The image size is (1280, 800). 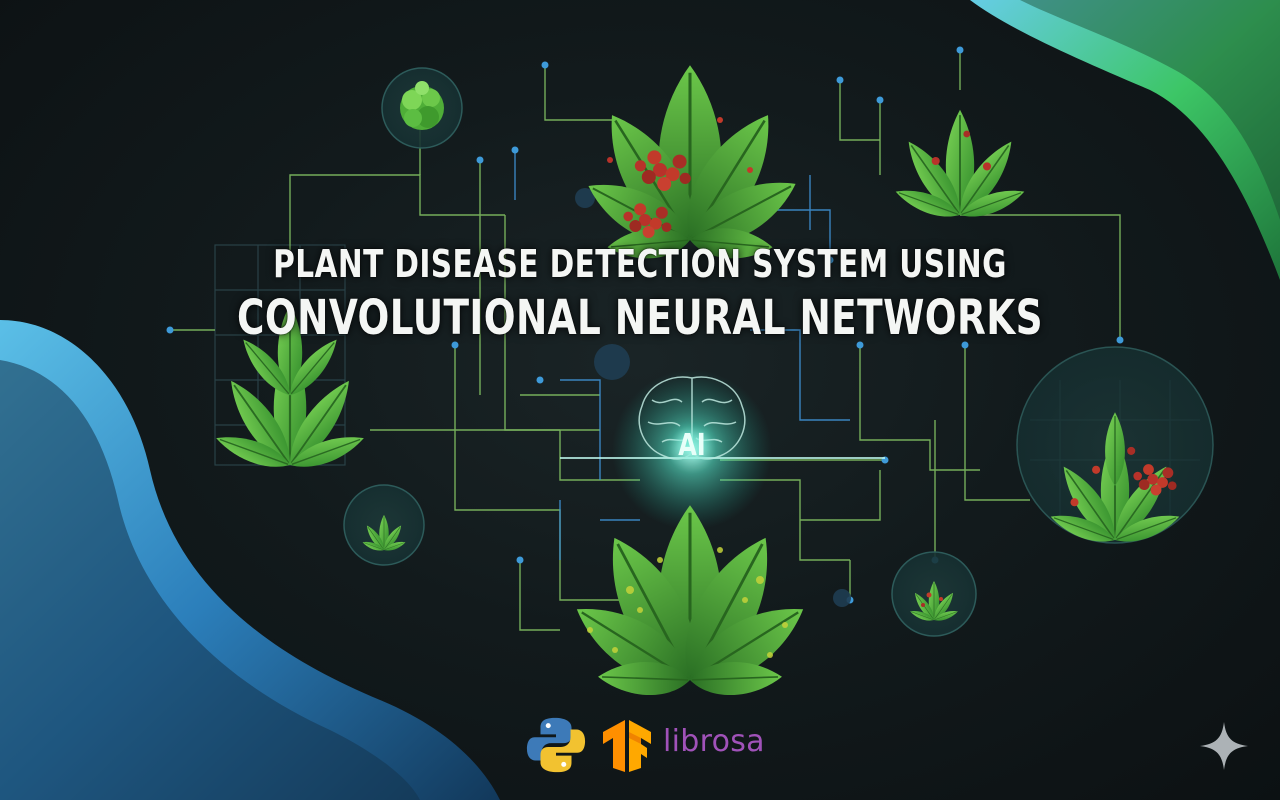 I want to click on tensorflow-logo-icon, so click(x=627, y=746).